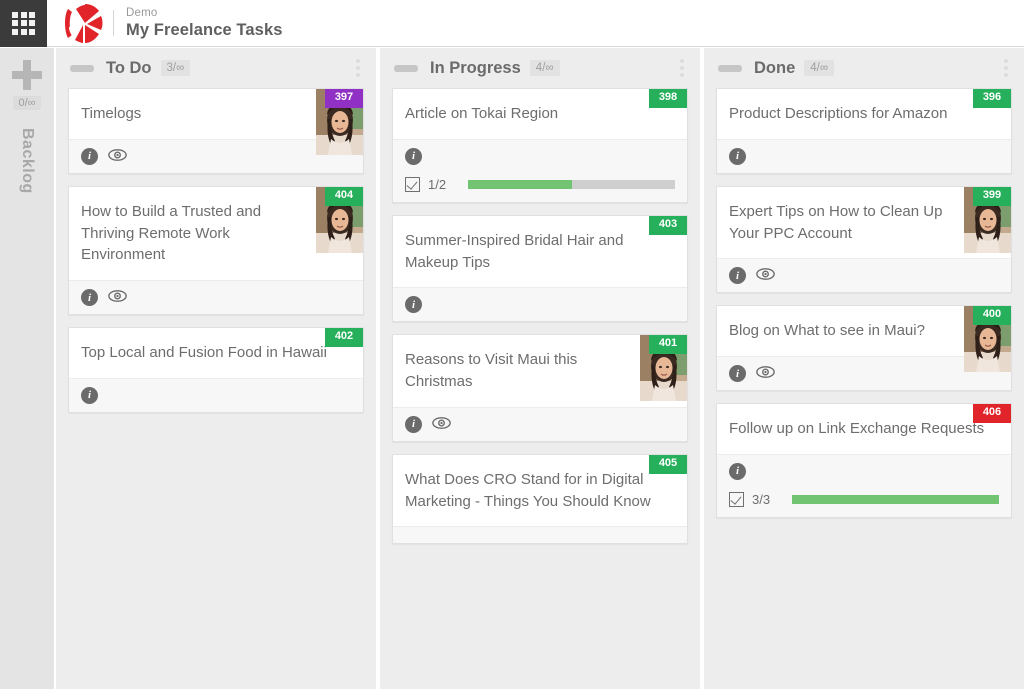 The height and width of the screenshot is (689, 1024). What do you see at coordinates (85, 23) in the screenshot?
I see `kanbanize-k-logo-icon` at bounding box center [85, 23].